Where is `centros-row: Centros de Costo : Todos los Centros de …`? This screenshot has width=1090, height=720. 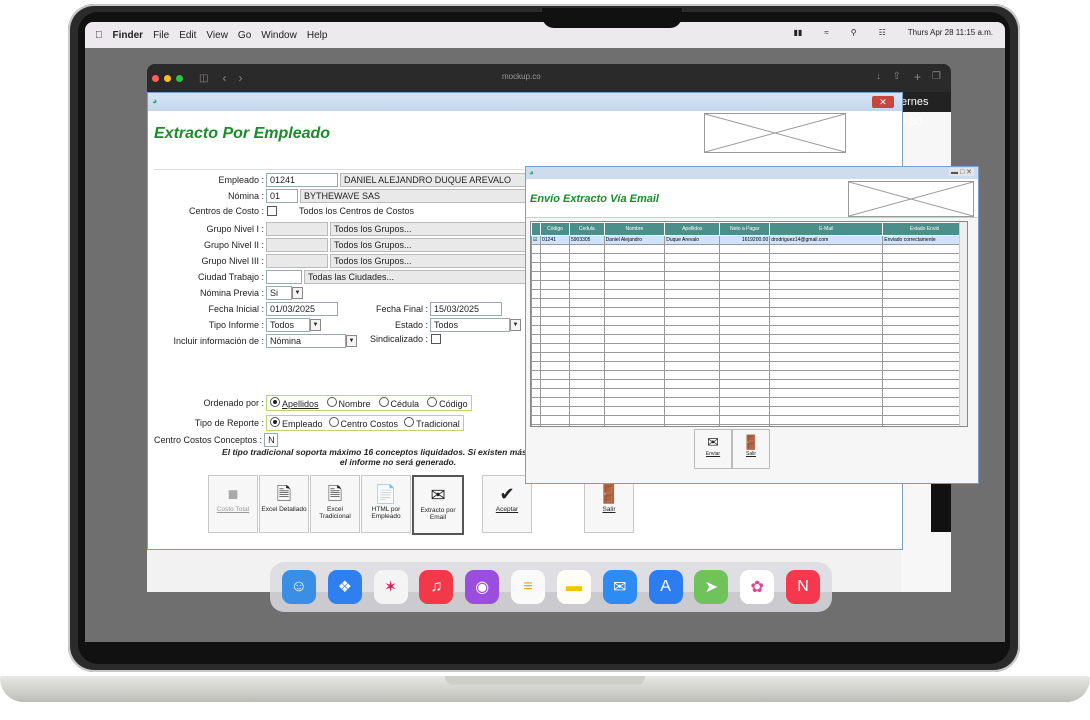 centros-row: Centros de Costo : Todos los Centros de … is located at coordinates (281, 211).